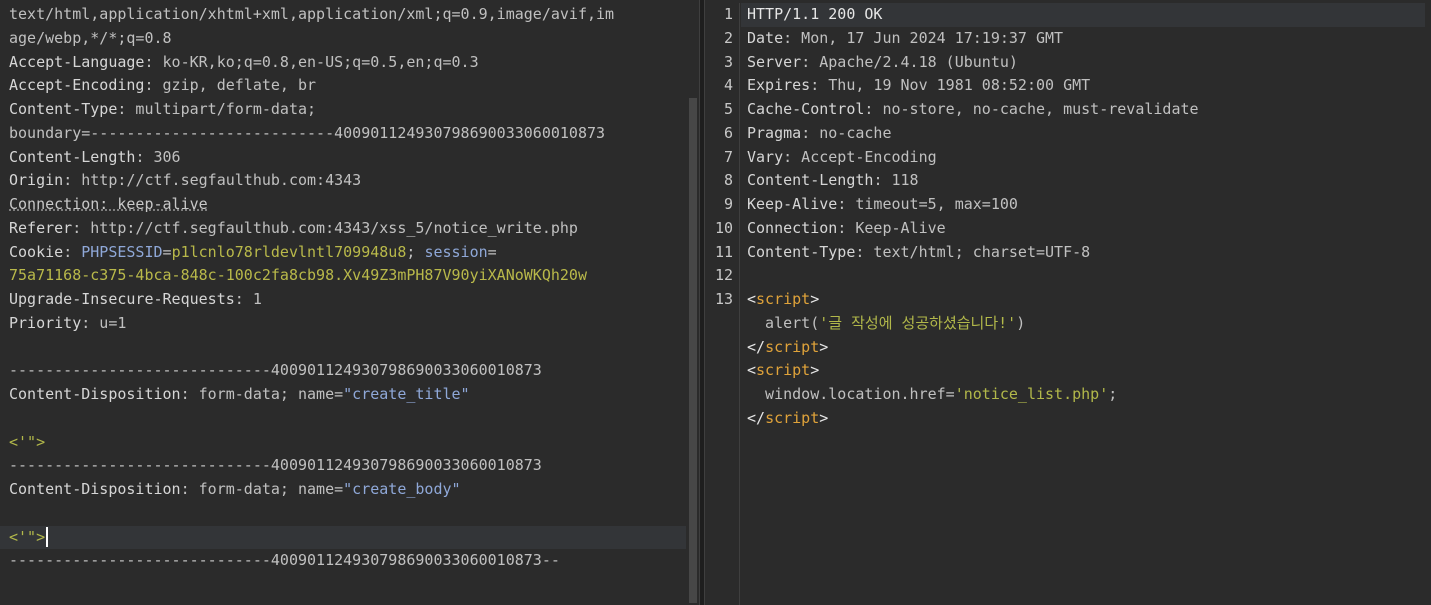 This screenshot has height=605, width=1431. I want to click on line-number: 2, so click(728, 37).